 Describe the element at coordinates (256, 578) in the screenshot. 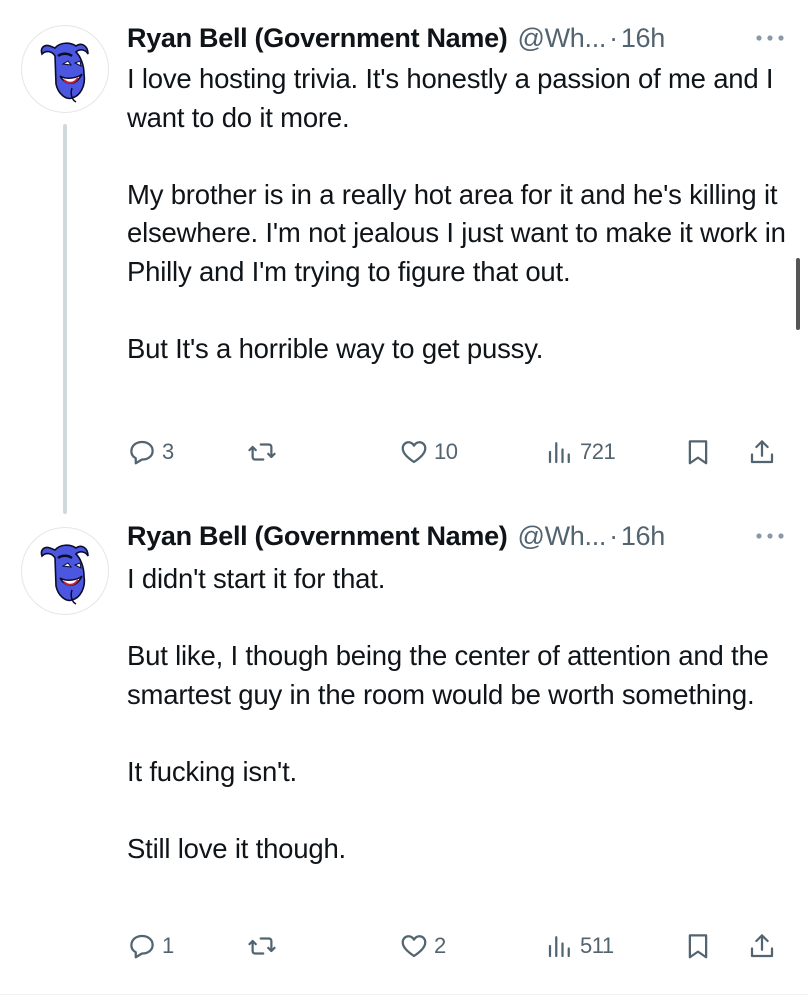

I see `tweet-paragraph: I didn't start it for that.` at that location.